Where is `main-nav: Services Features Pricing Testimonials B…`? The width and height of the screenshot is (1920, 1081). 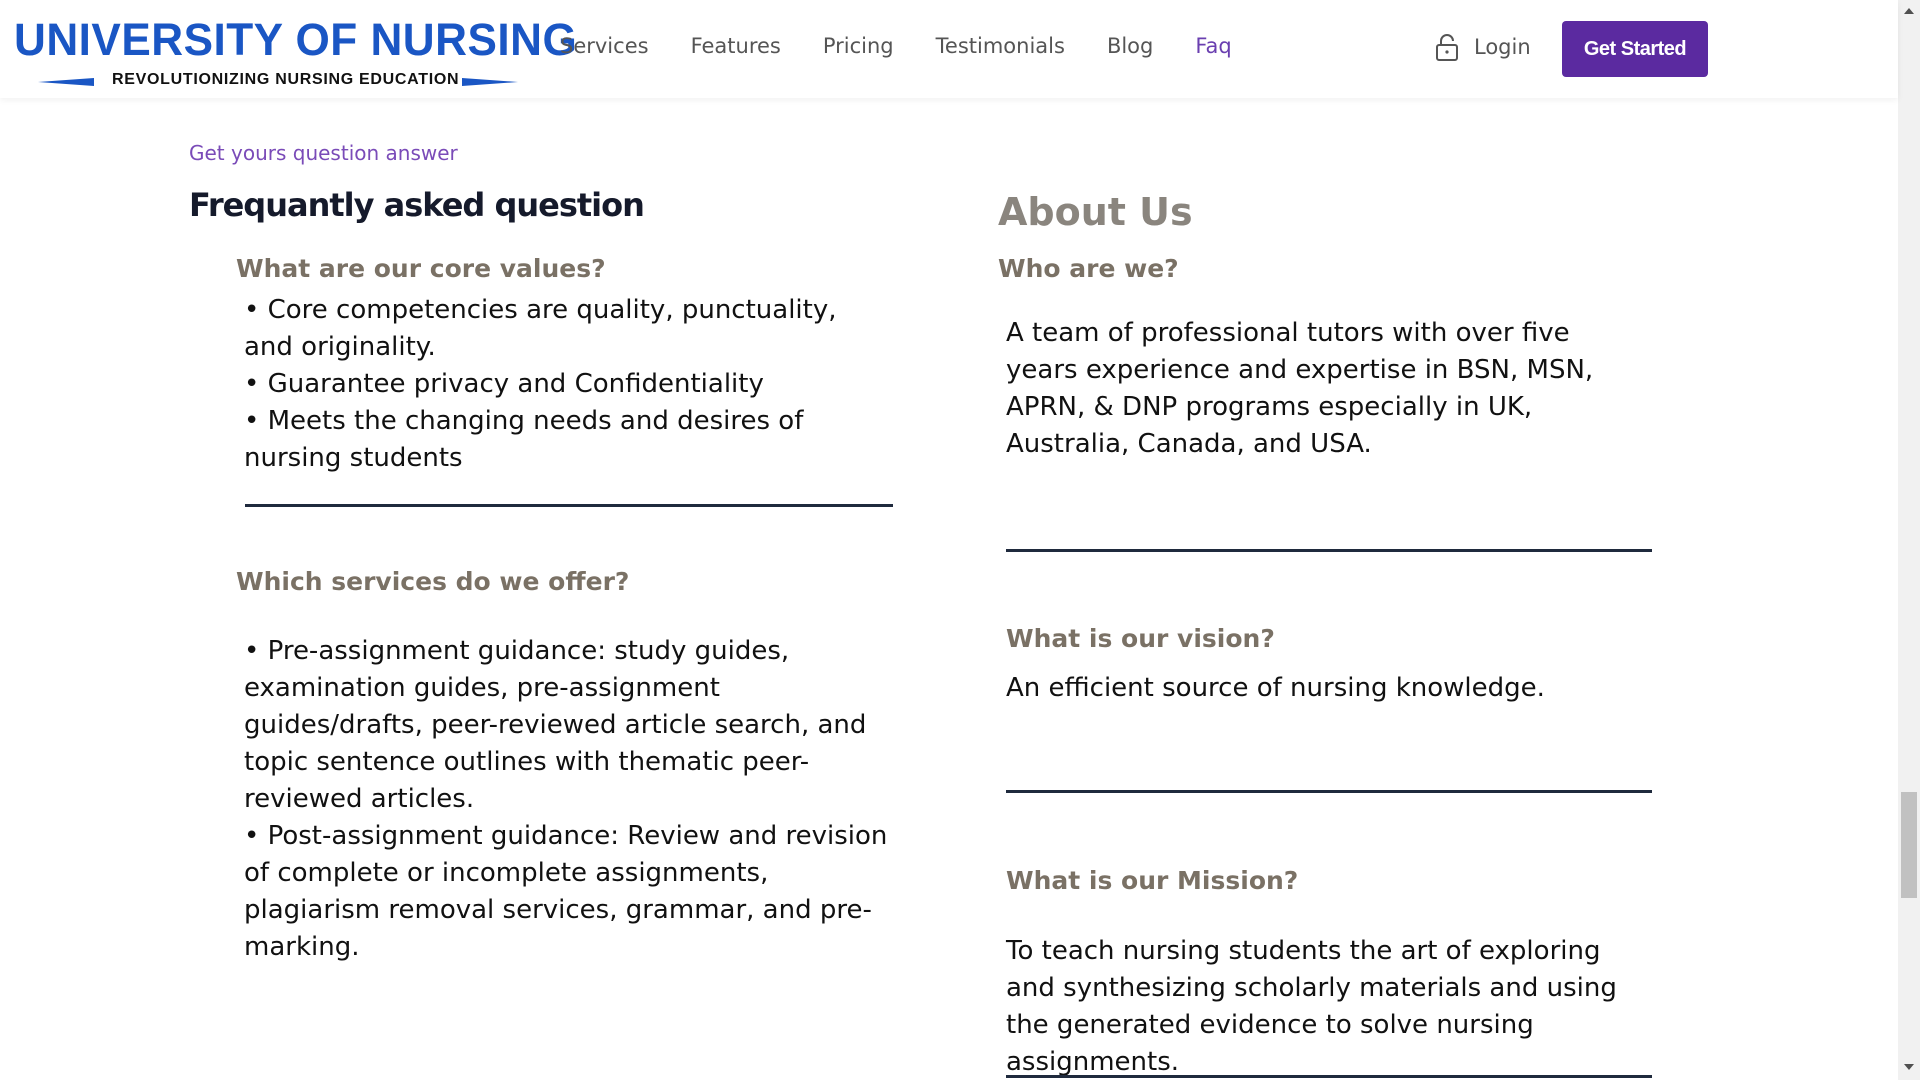
main-nav: Services Features Pricing Testimonials B… is located at coordinates (917, 46).